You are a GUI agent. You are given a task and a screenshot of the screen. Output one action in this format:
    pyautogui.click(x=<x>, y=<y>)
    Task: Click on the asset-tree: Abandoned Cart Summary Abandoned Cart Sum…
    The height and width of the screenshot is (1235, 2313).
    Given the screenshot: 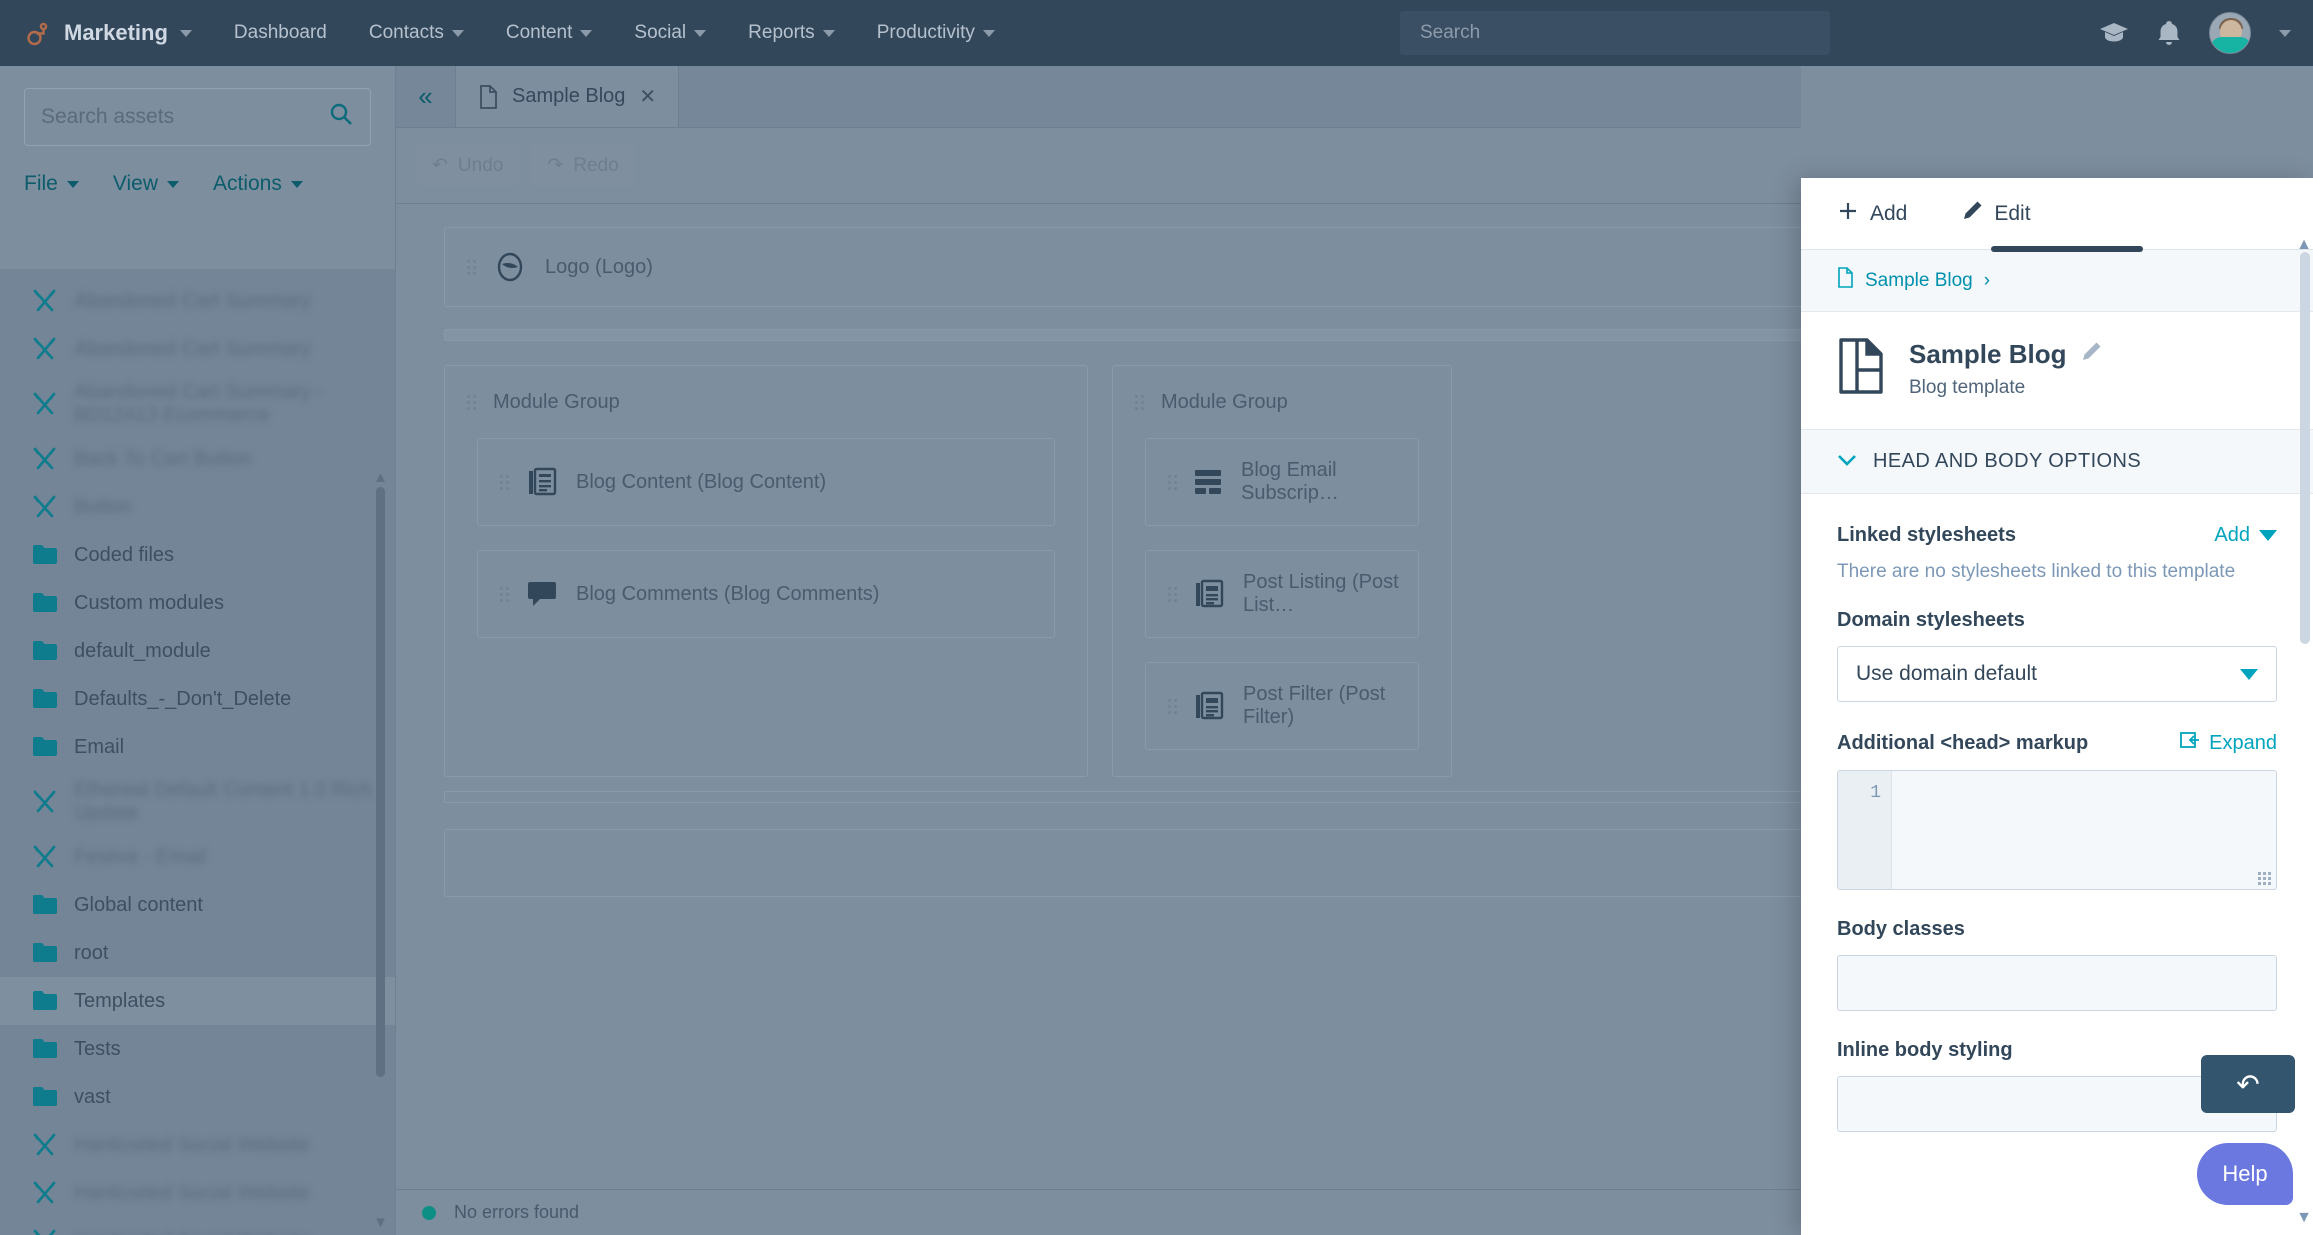 What is the action you would take?
    pyautogui.click(x=197, y=752)
    